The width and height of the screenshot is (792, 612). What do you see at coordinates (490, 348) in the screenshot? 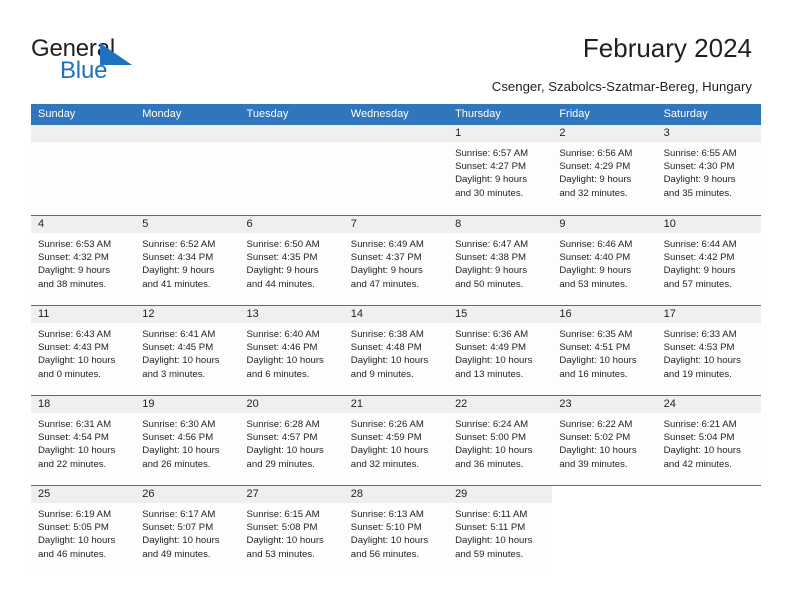
I see `day-detail-line: Sunset: 4:49 PM` at bounding box center [490, 348].